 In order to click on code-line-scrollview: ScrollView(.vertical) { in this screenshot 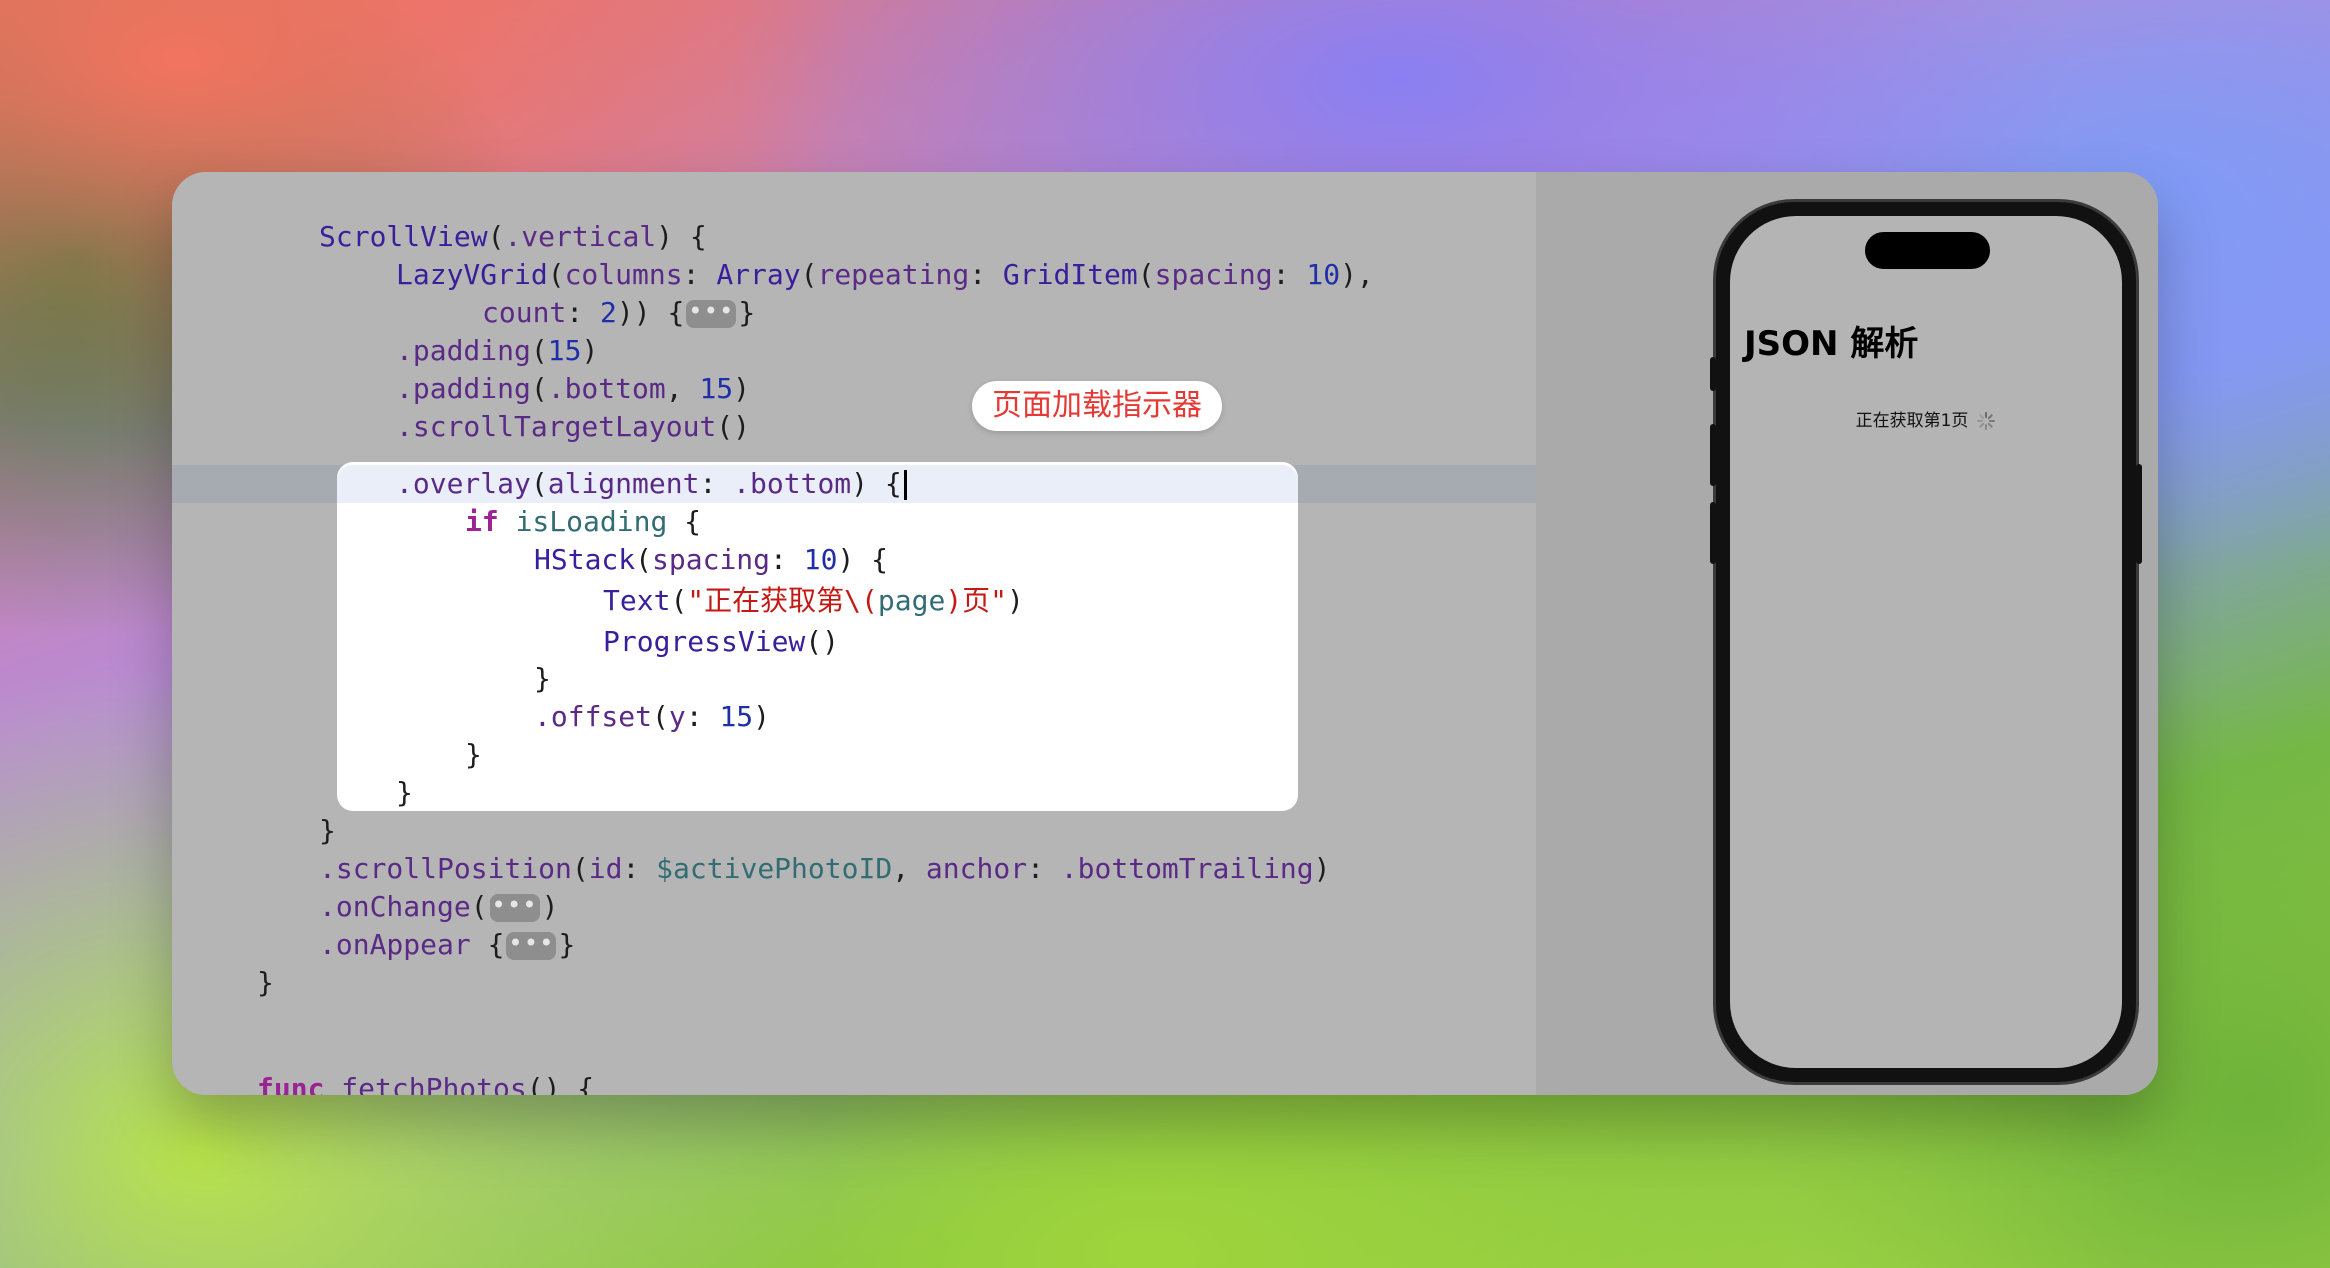, I will do `click(513, 237)`.